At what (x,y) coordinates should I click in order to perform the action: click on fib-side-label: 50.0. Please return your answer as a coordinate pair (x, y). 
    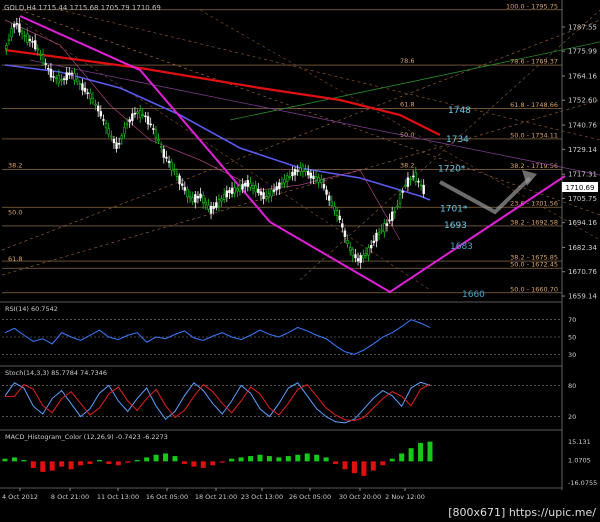
    Looking at the image, I should click on (15, 213).